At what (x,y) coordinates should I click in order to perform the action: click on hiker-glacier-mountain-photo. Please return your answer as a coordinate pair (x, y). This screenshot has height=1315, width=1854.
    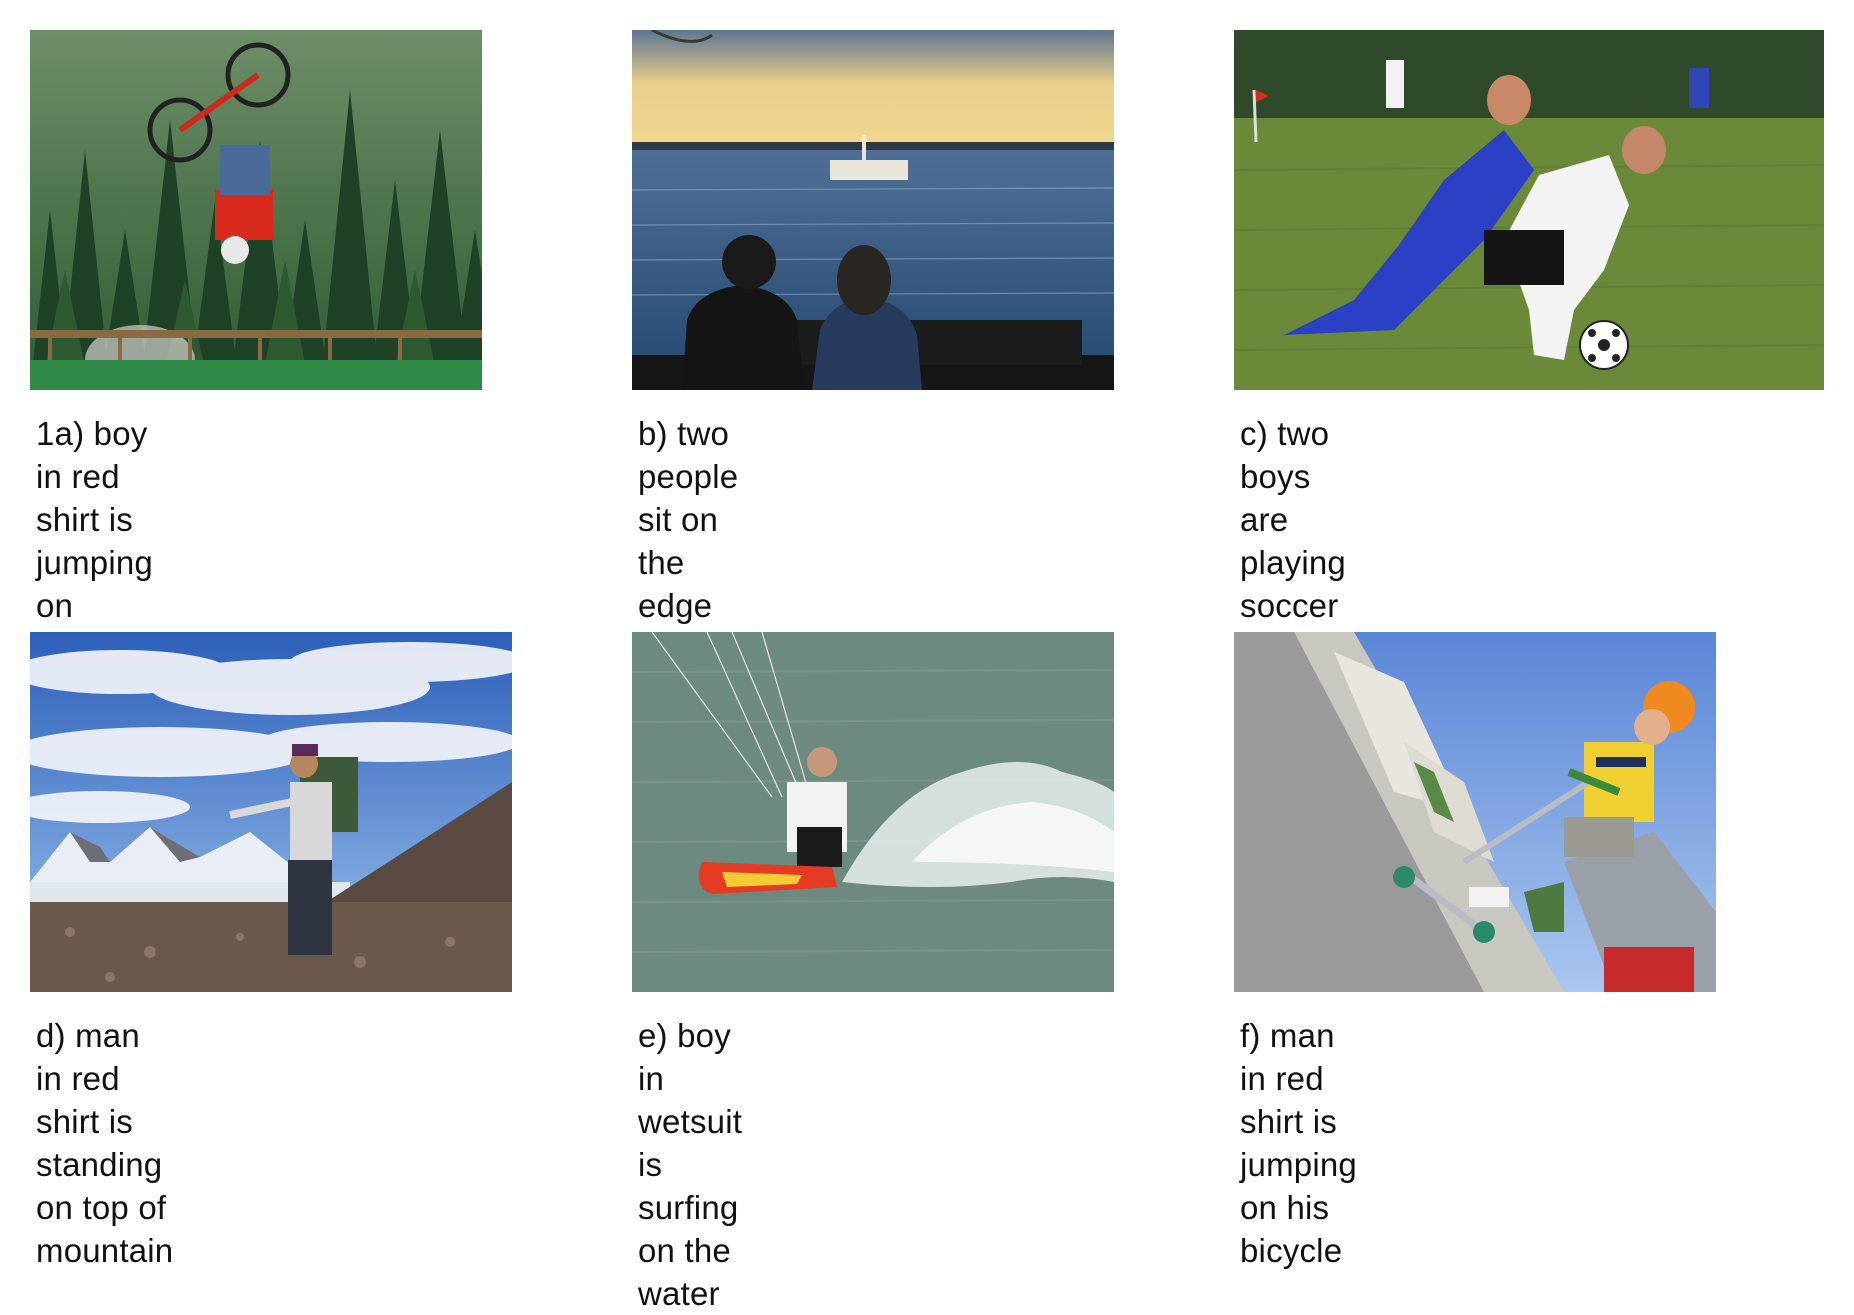
    Looking at the image, I should click on (271, 812).